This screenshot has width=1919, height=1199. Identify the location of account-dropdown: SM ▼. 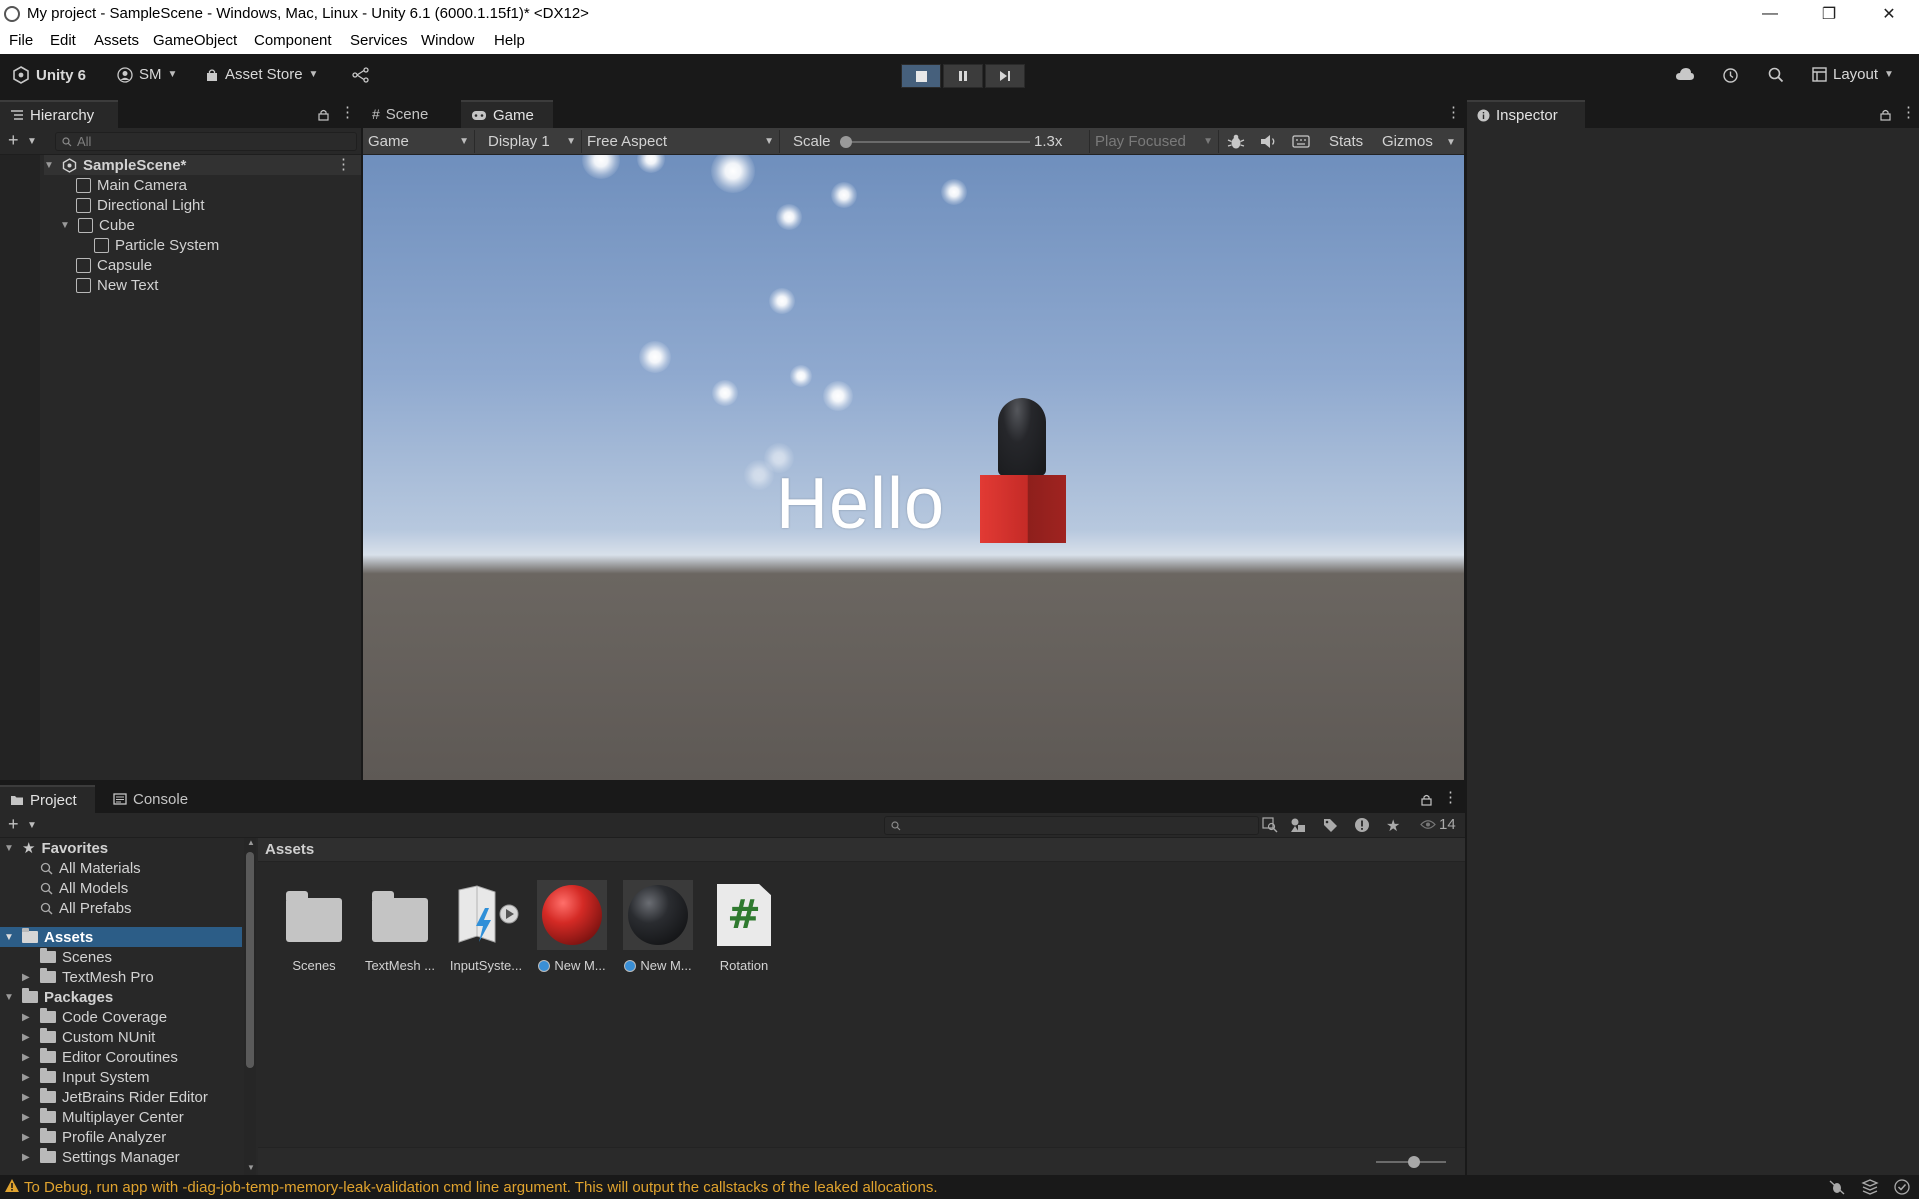
(147, 74).